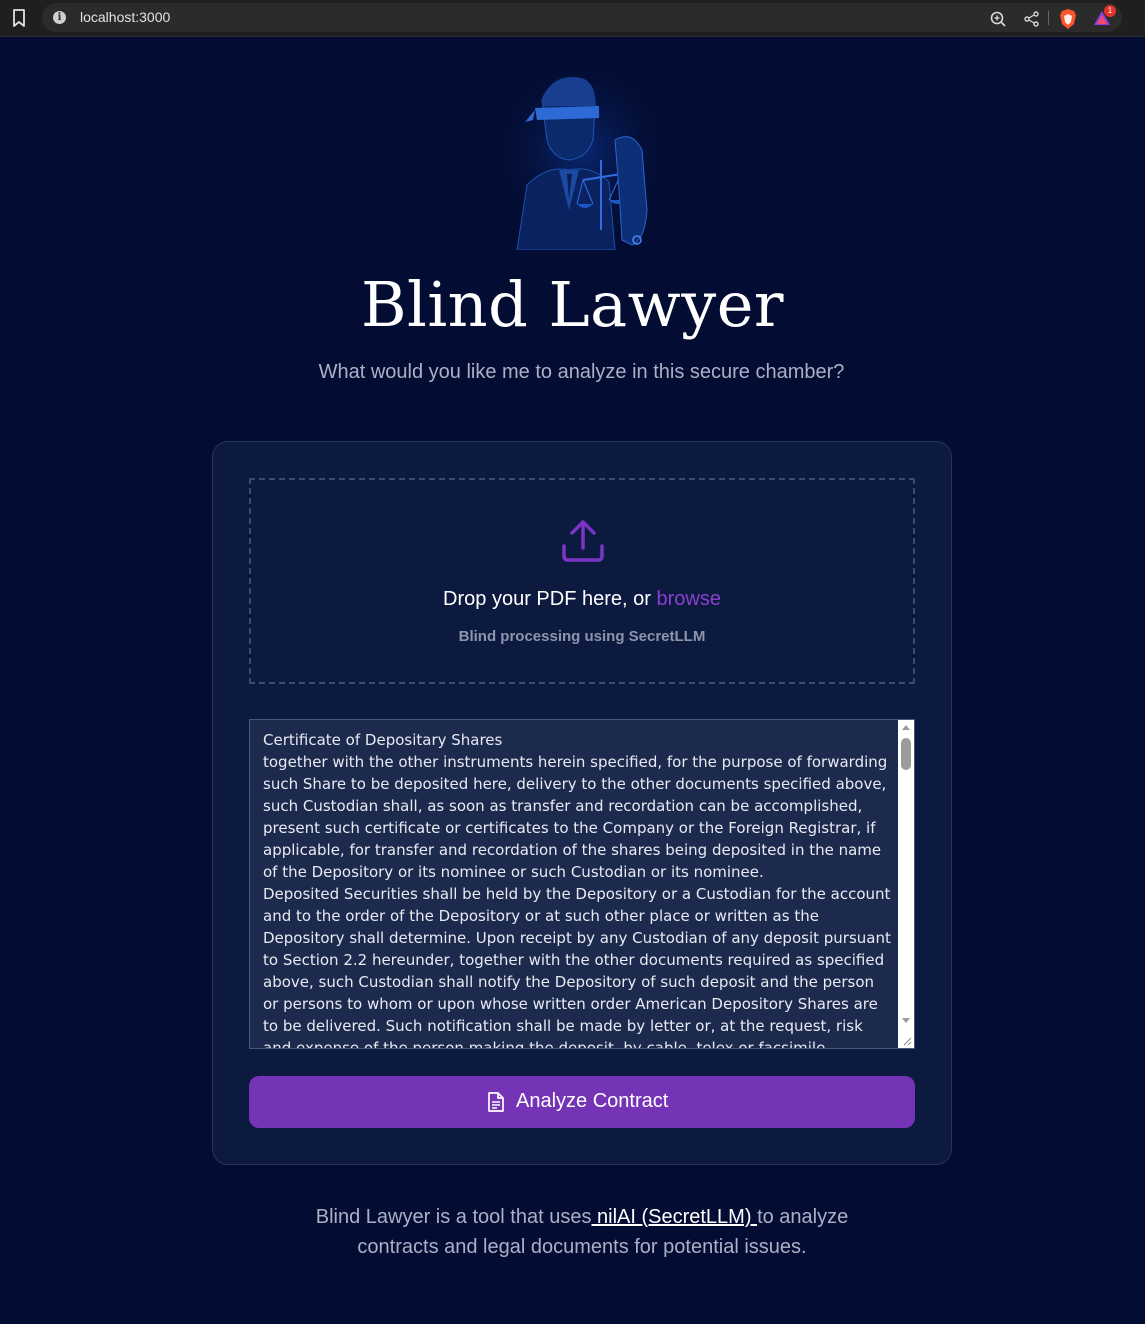  Describe the element at coordinates (688, 599) in the screenshot. I see `browse-link: browse` at that location.